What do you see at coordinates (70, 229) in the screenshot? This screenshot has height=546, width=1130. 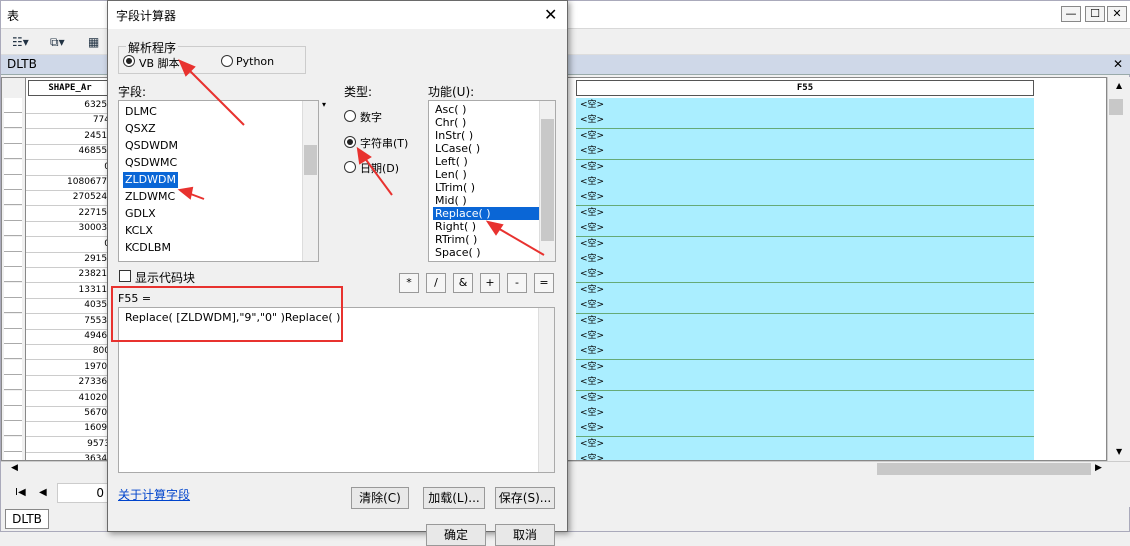 I see `shape-area-cell: 30003.` at bounding box center [70, 229].